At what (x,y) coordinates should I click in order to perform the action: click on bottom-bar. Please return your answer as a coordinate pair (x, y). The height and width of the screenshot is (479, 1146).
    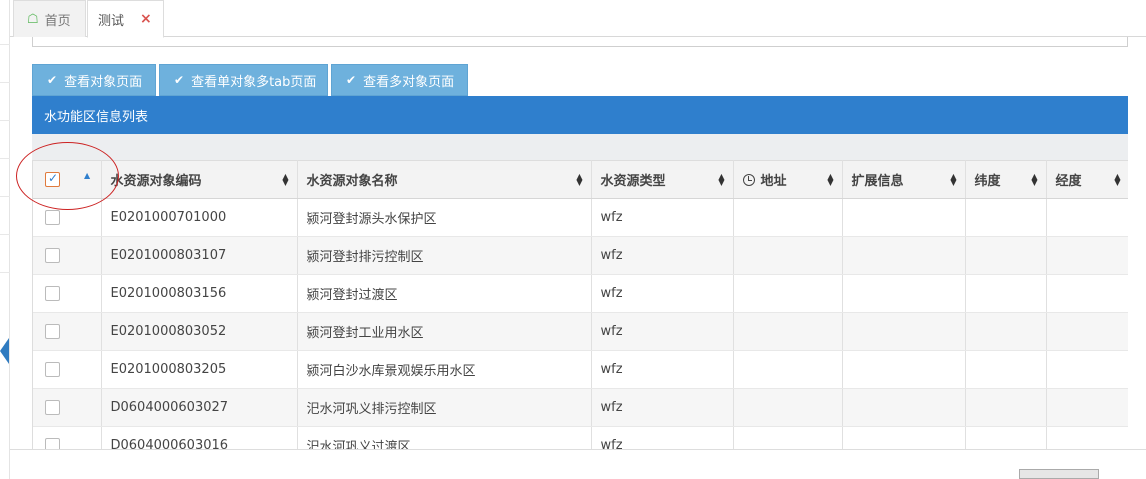
    Looking at the image, I should click on (578, 464).